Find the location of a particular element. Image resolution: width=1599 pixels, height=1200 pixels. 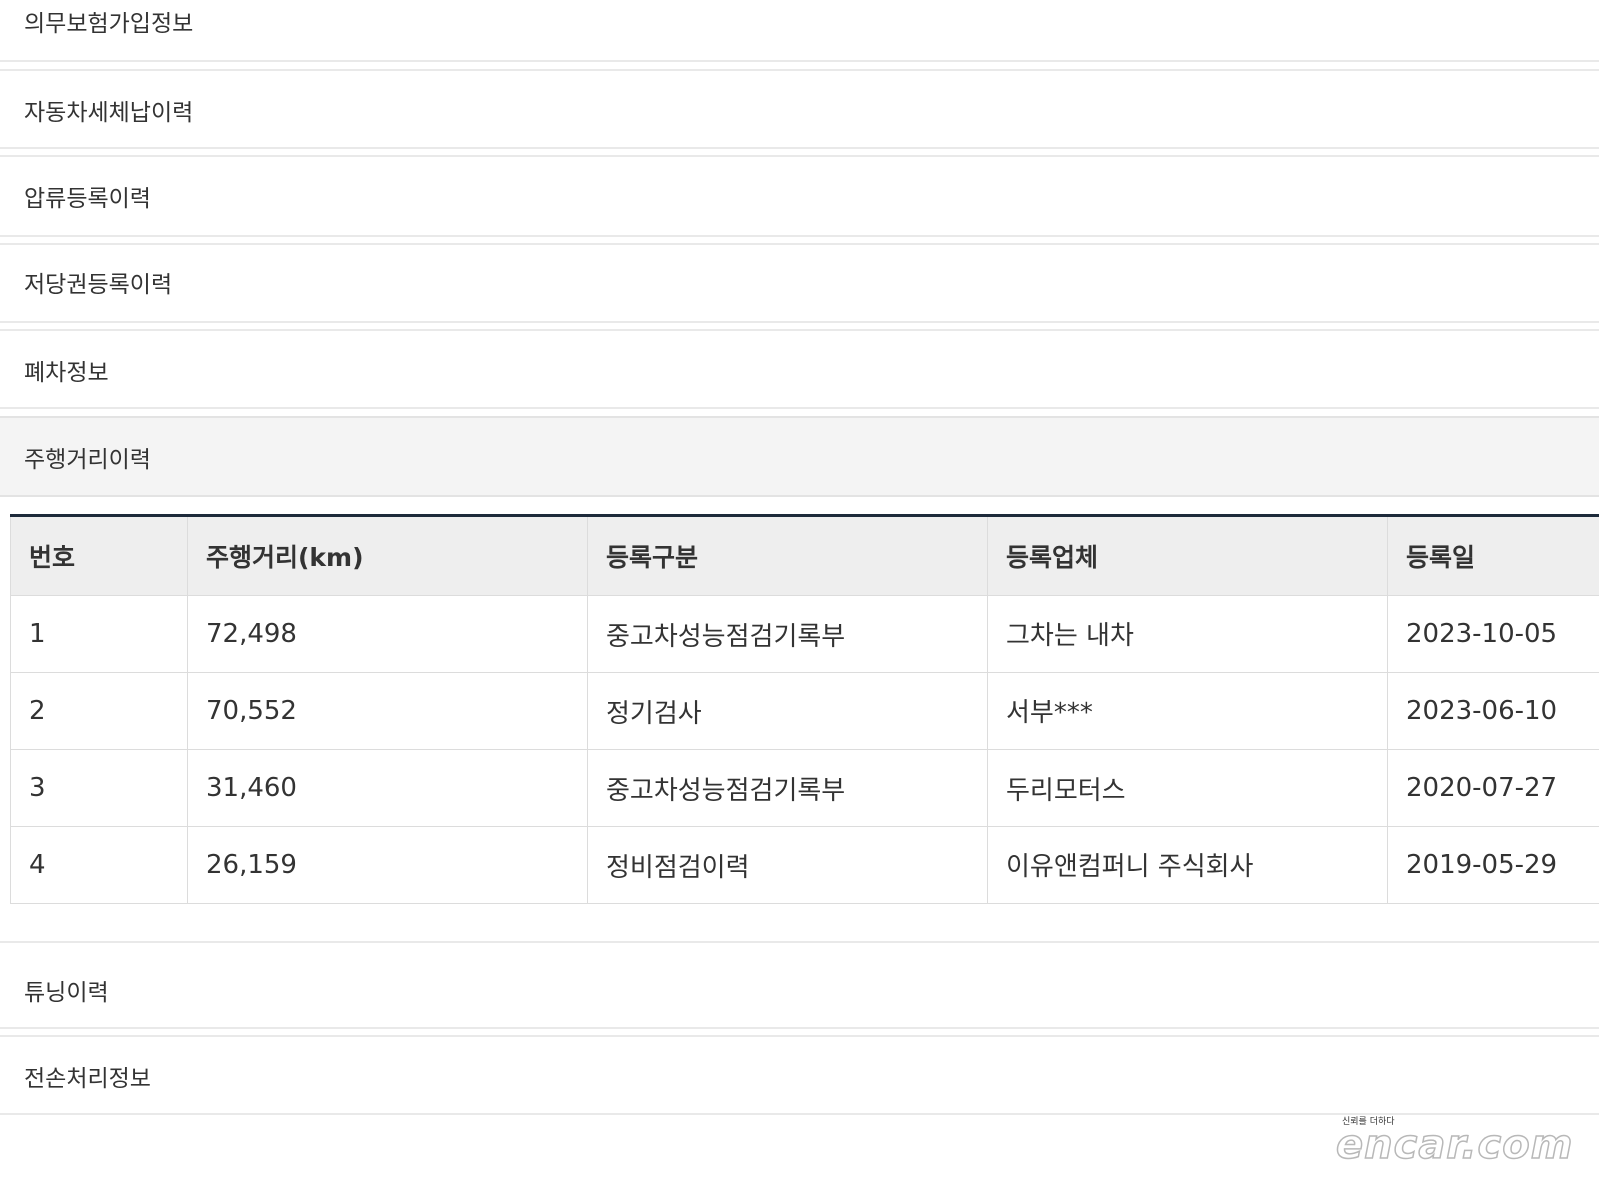

cell-registration-date: 2023-10-05 is located at coordinates (1493, 633).